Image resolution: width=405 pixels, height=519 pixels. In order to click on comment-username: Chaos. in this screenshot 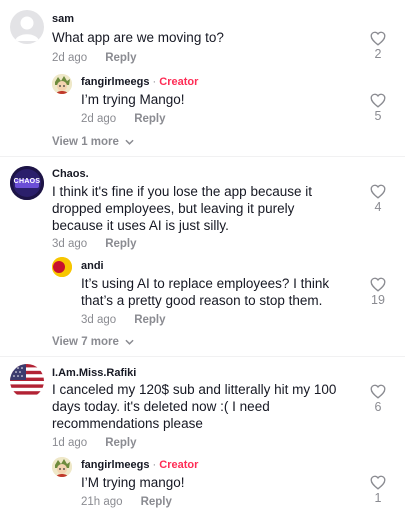, I will do `click(70, 174)`.